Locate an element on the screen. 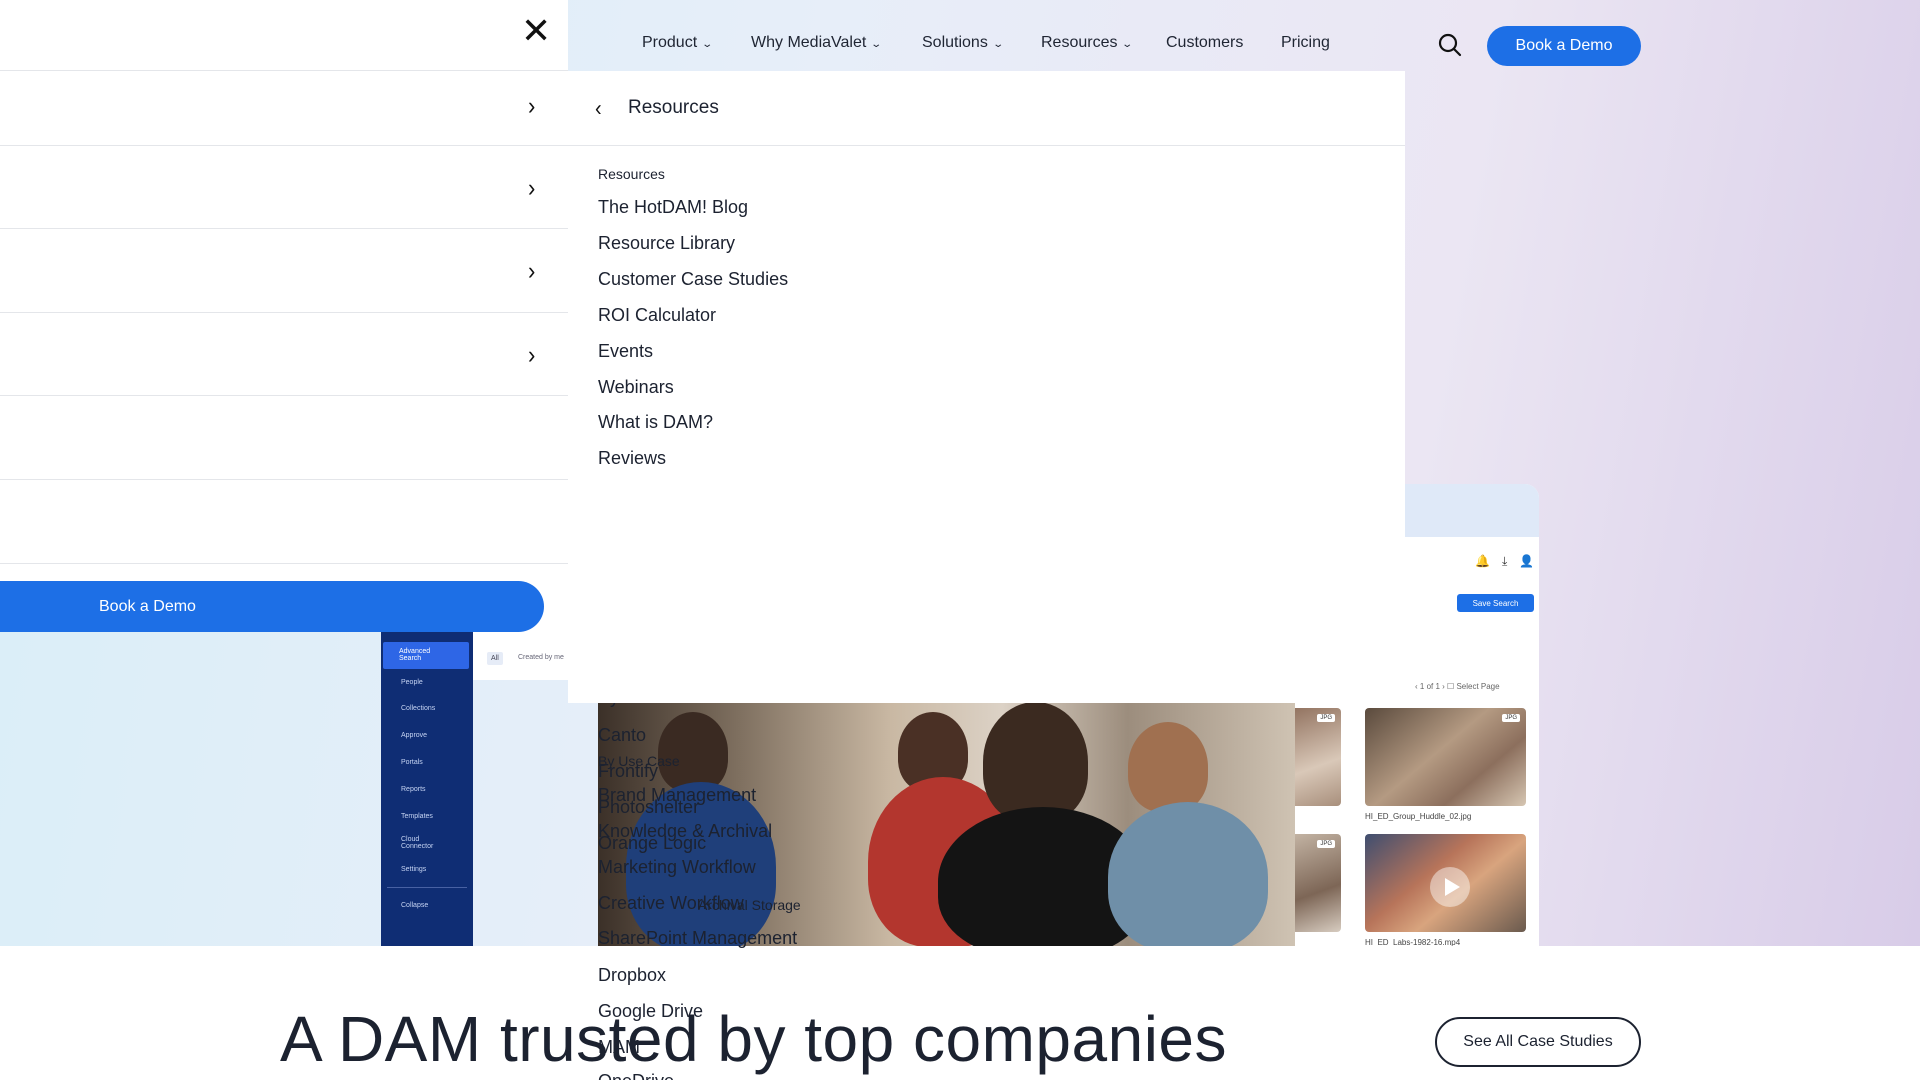 This screenshot has height=1080, width=1920. submenu-link-webinars: Webinars is located at coordinates (636, 387).